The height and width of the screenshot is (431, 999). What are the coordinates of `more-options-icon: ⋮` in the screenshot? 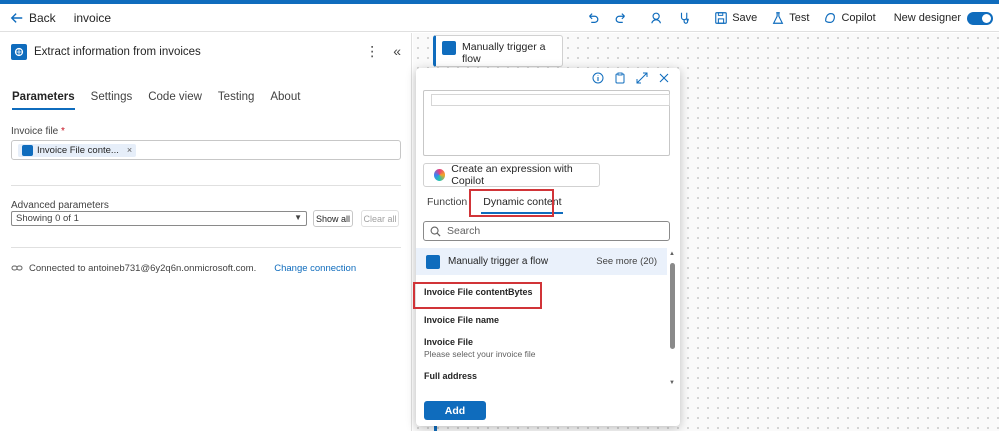 It's located at (372, 51).